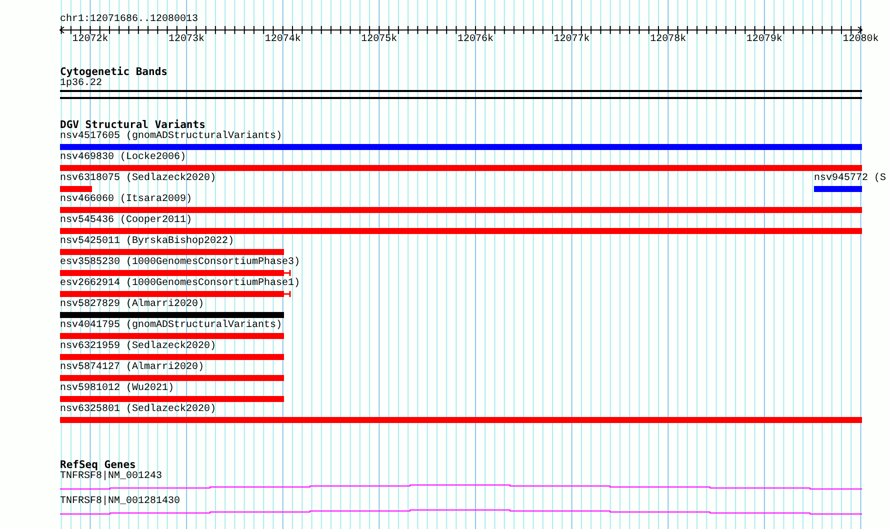 This screenshot has height=529, width=890. I want to click on tick-label: 12079k, so click(764, 40).